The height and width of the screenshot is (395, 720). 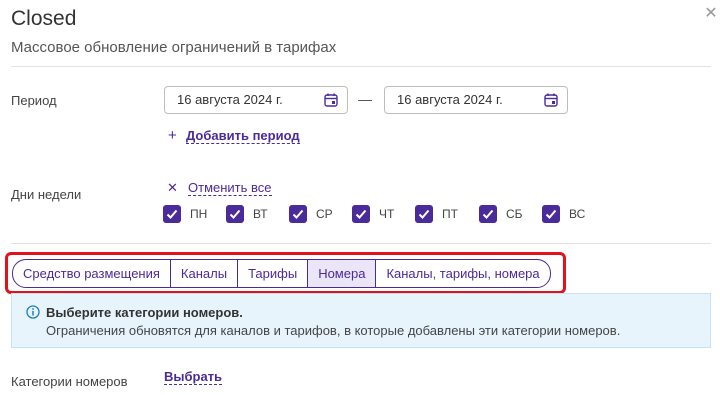 I want to click on date-range-dash, so click(x=365, y=100).